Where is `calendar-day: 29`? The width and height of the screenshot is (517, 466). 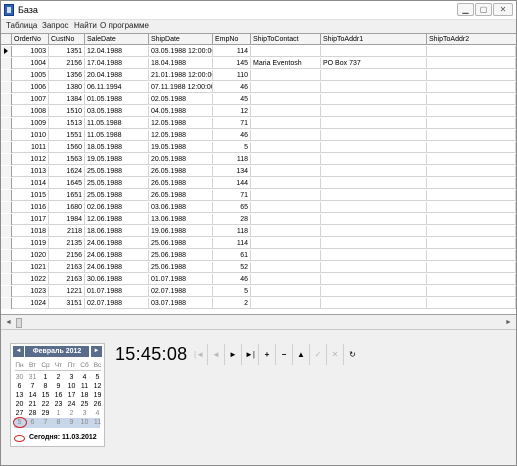 calendar-day: 29 is located at coordinates (45, 413).